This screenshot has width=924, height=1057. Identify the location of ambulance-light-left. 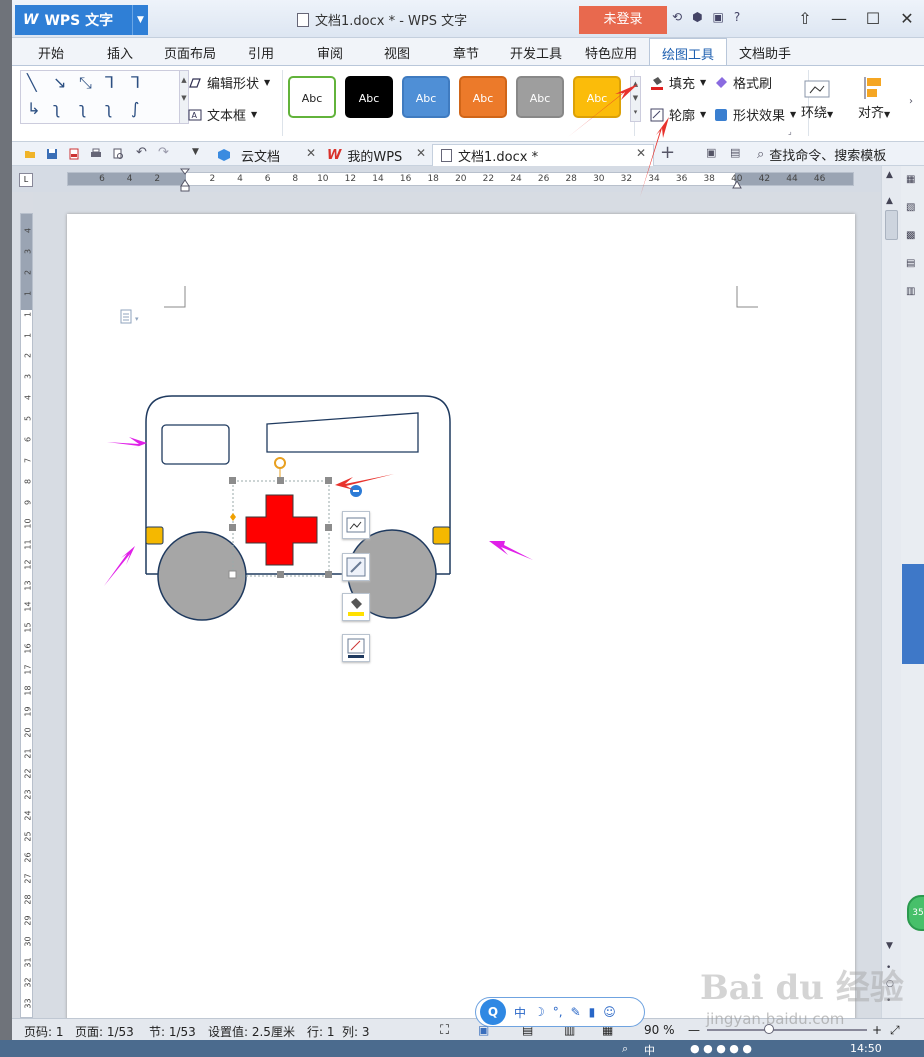
(154, 535).